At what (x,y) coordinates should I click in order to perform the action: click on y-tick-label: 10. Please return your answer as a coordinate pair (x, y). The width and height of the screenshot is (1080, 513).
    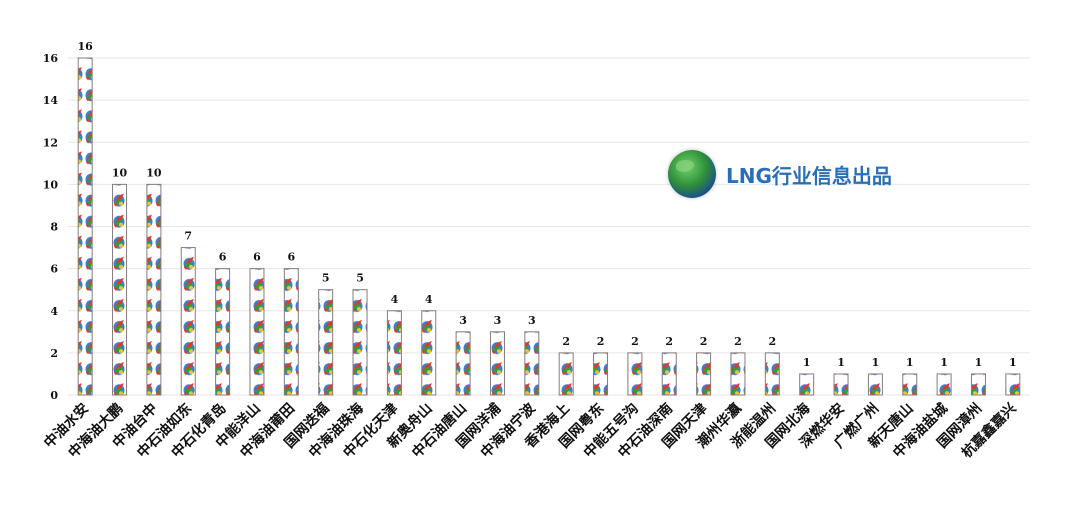
    Looking at the image, I should click on (51, 184).